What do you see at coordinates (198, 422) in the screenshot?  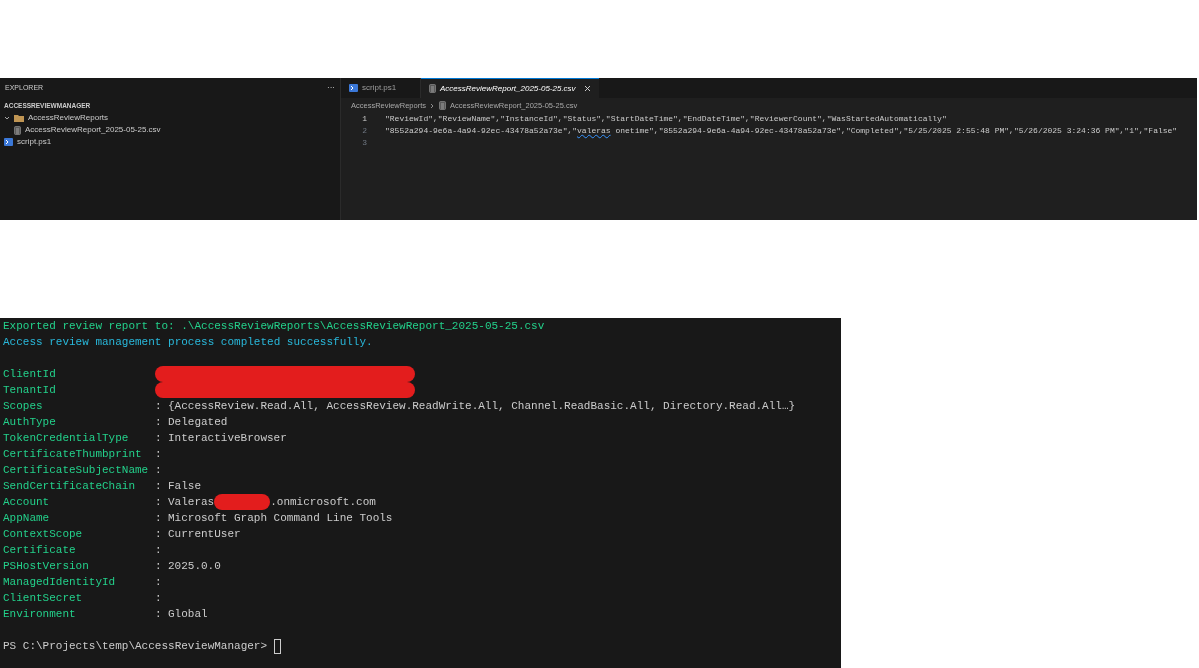 I see `property-value: Delegated` at bounding box center [198, 422].